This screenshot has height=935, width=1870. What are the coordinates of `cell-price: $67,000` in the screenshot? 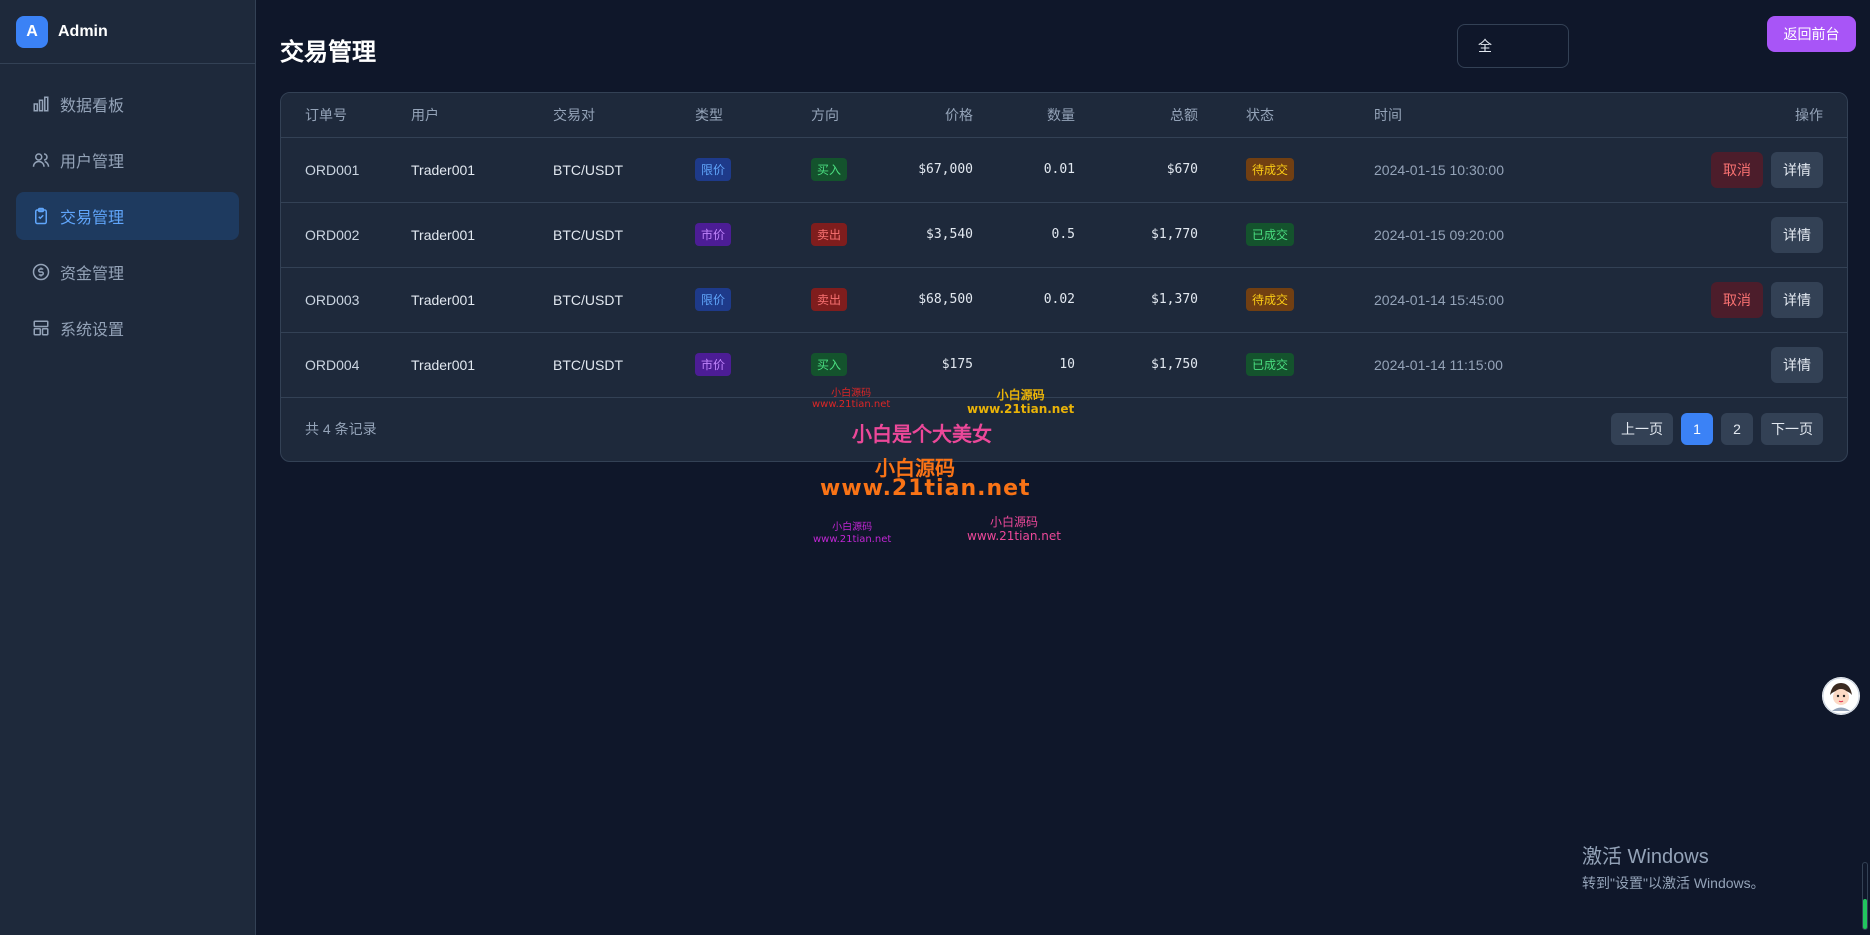 It's located at (939, 170).